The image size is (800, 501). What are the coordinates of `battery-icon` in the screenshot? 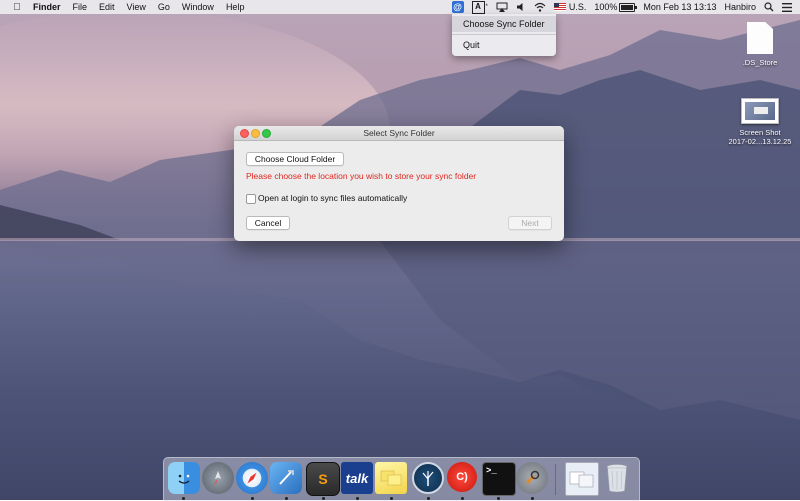 It's located at (628, 7).